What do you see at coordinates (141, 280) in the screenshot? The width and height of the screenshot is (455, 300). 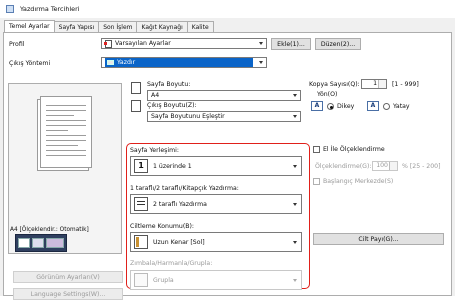 I see `group-icon` at bounding box center [141, 280].